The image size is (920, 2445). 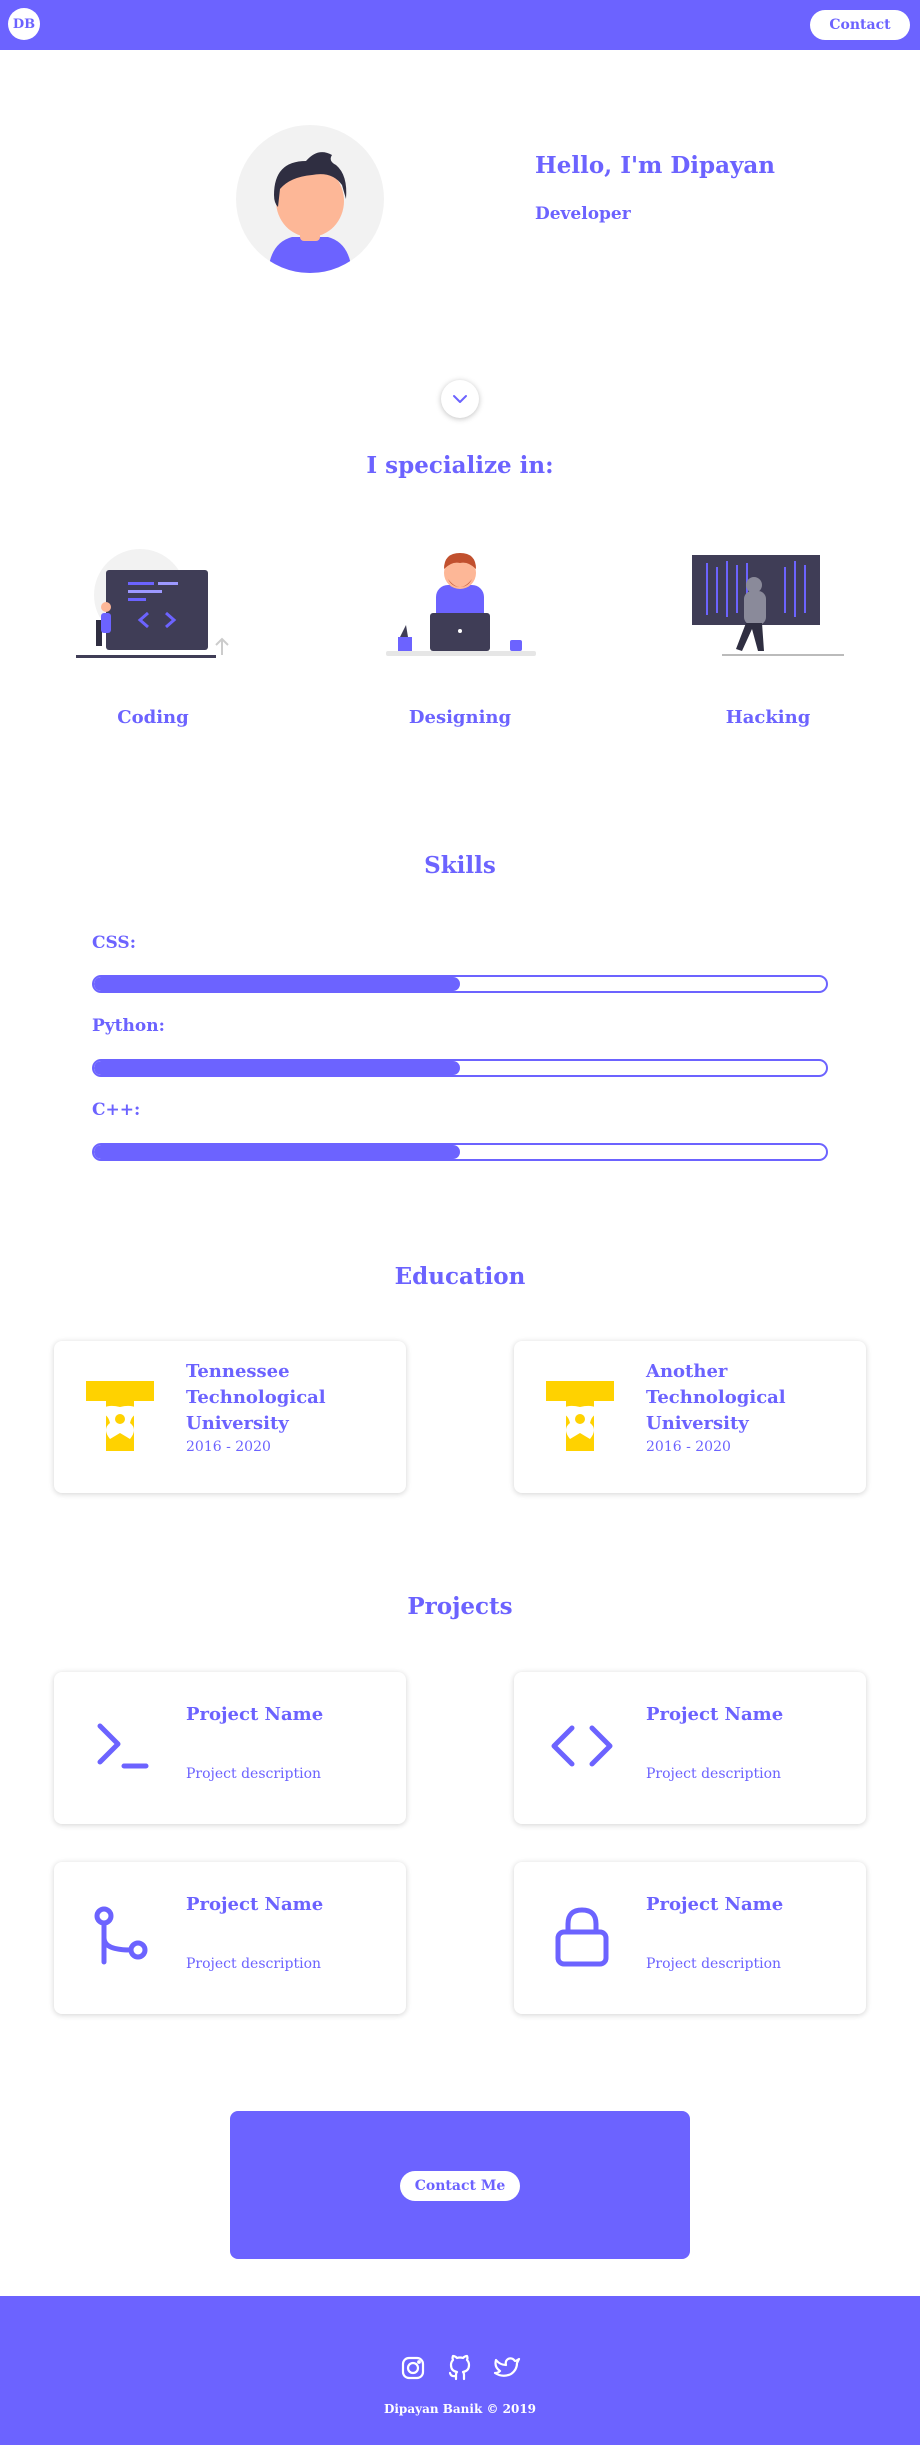 I want to click on specialize-hacking-label: Hacking, so click(x=768, y=717).